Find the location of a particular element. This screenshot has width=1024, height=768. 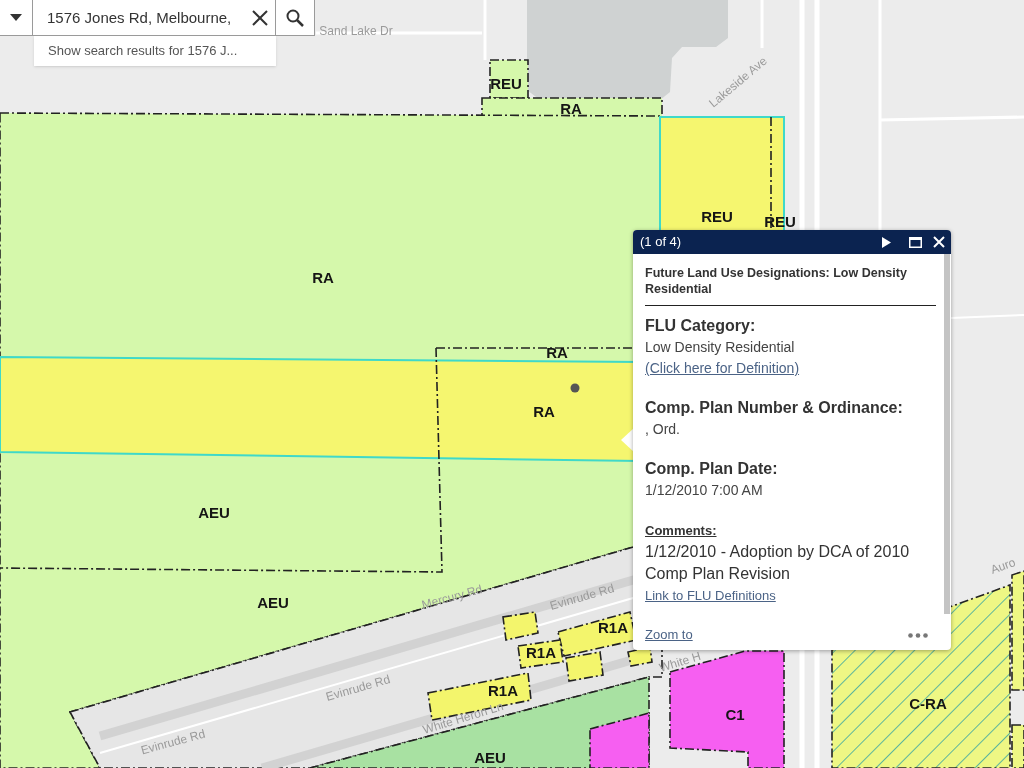

more-icon is located at coordinates (918, 635).